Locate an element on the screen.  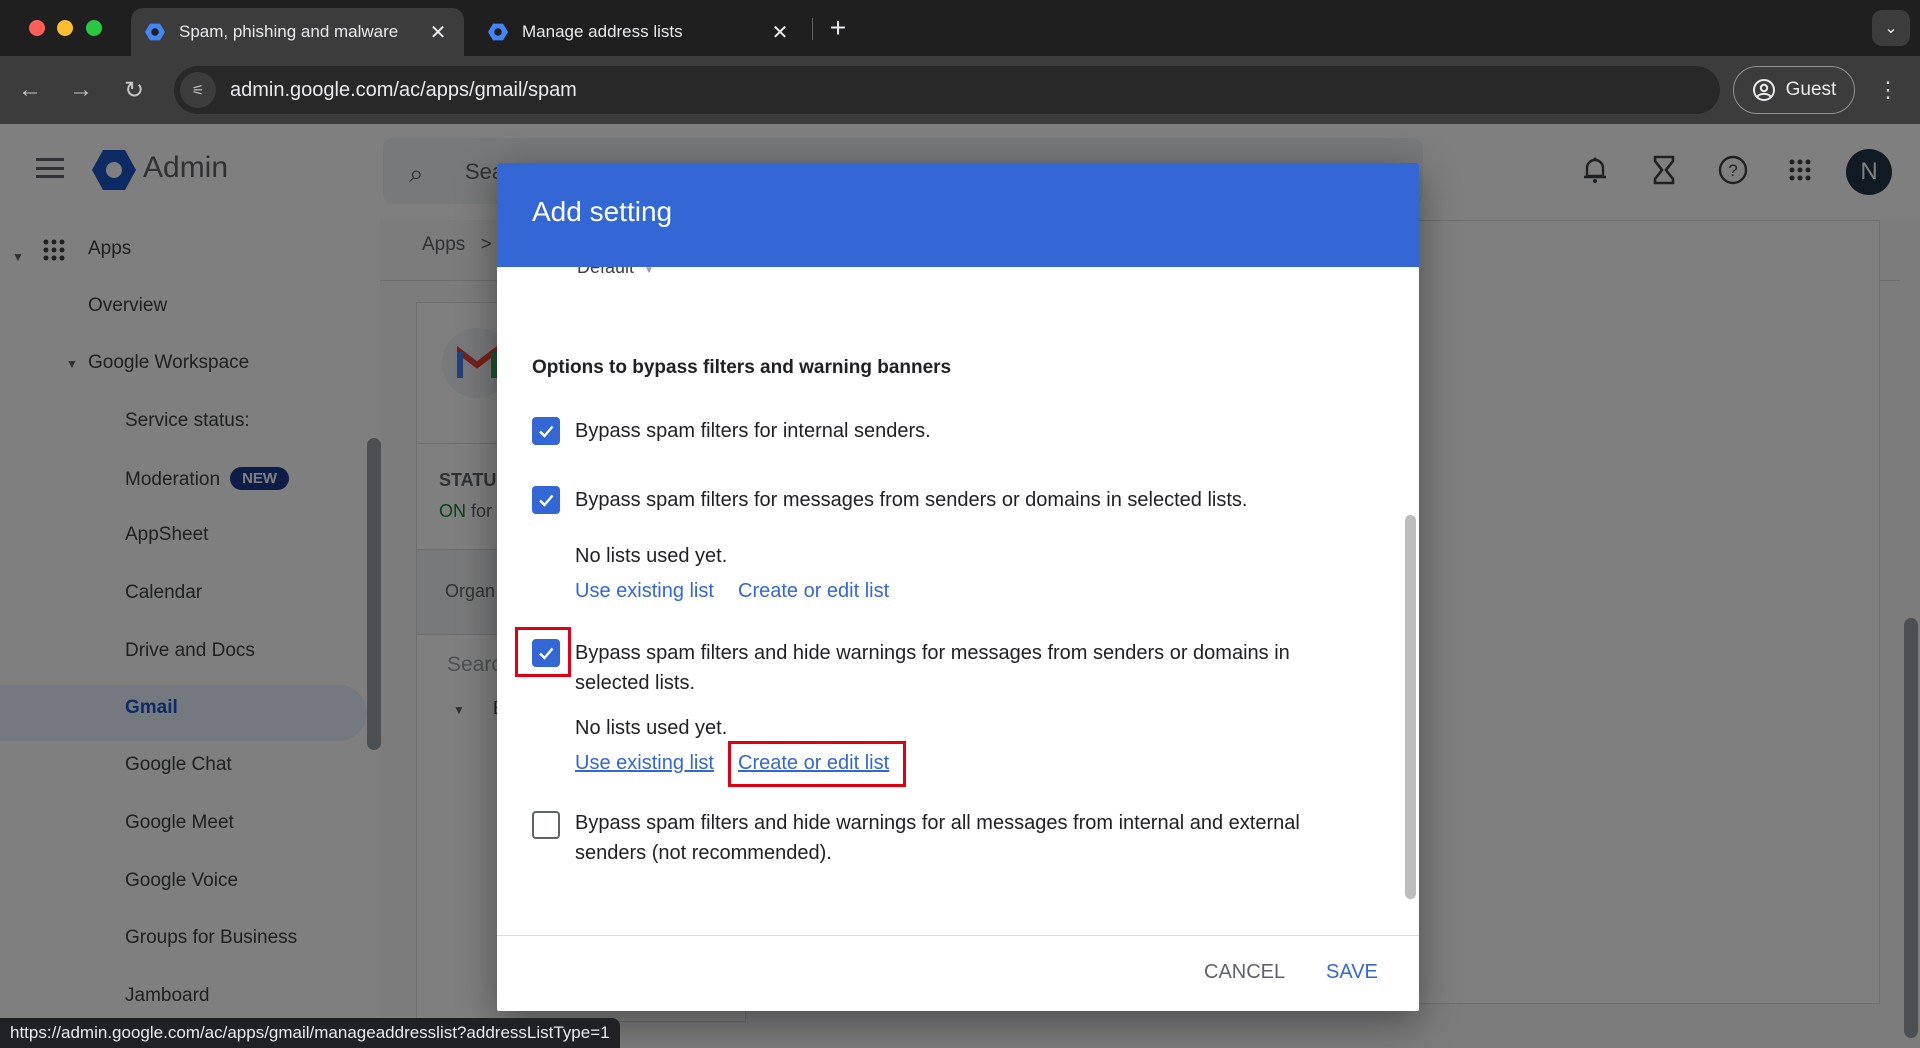
url-text: admin.google.com/ac/apps/gmail/spam is located at coordinates (403, 90).